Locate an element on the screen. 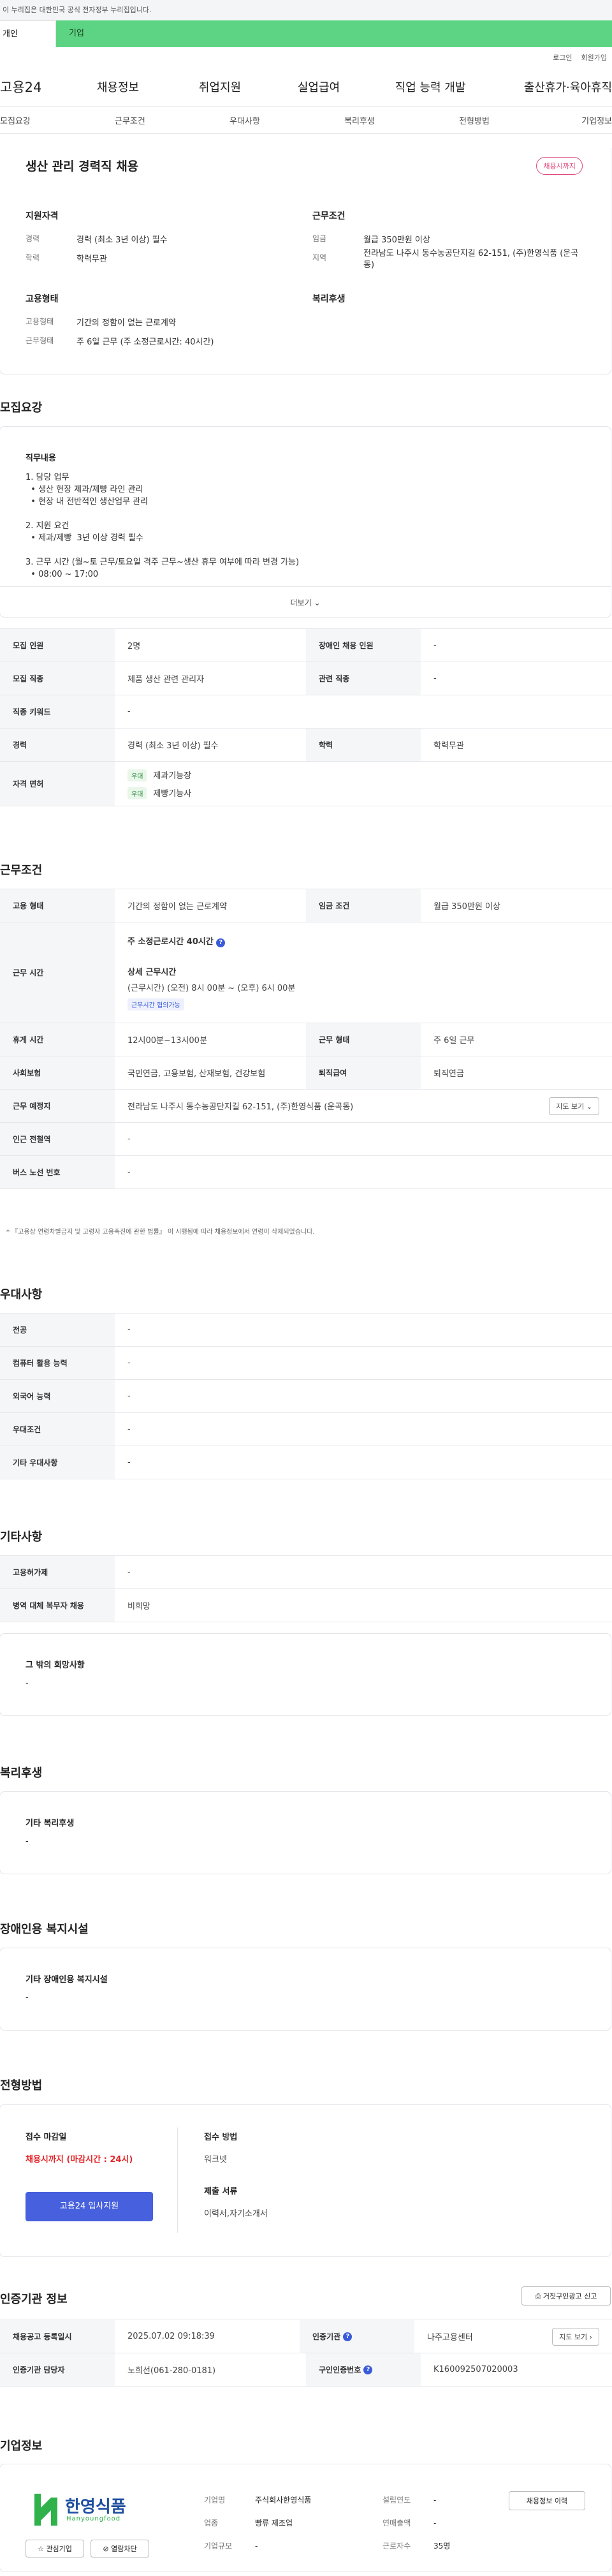  row-header: 구인인증번호 ? is located at coordinates (363, 2369).